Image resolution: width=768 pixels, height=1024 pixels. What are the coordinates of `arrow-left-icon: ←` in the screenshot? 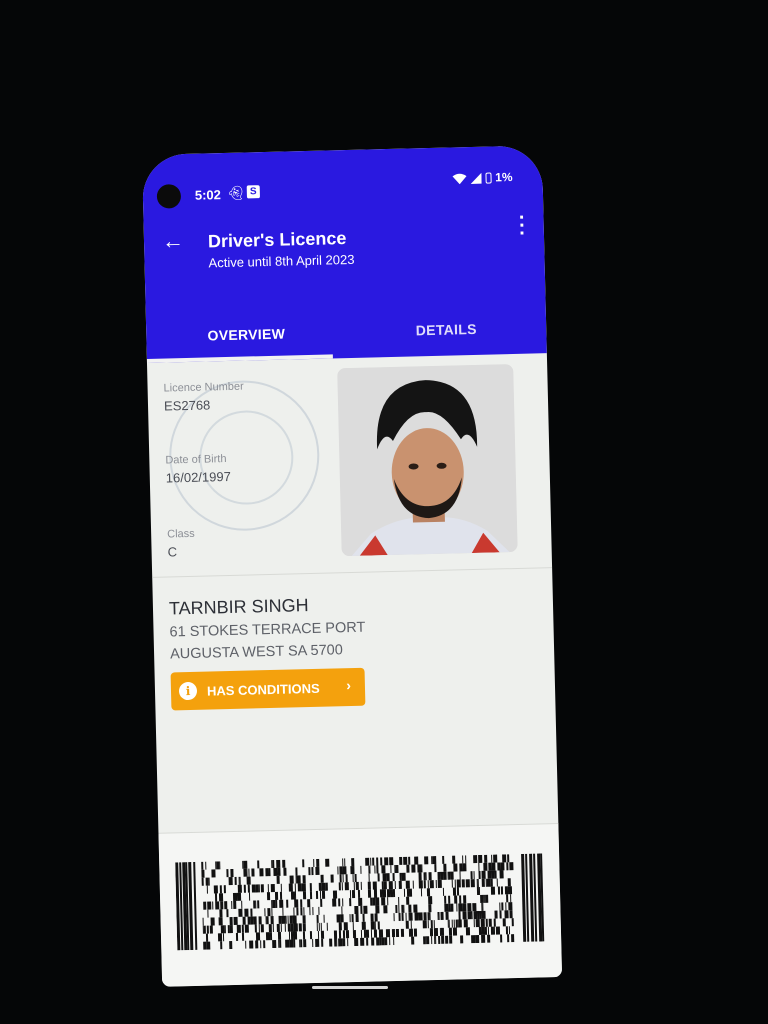 It's located at (173, 241).